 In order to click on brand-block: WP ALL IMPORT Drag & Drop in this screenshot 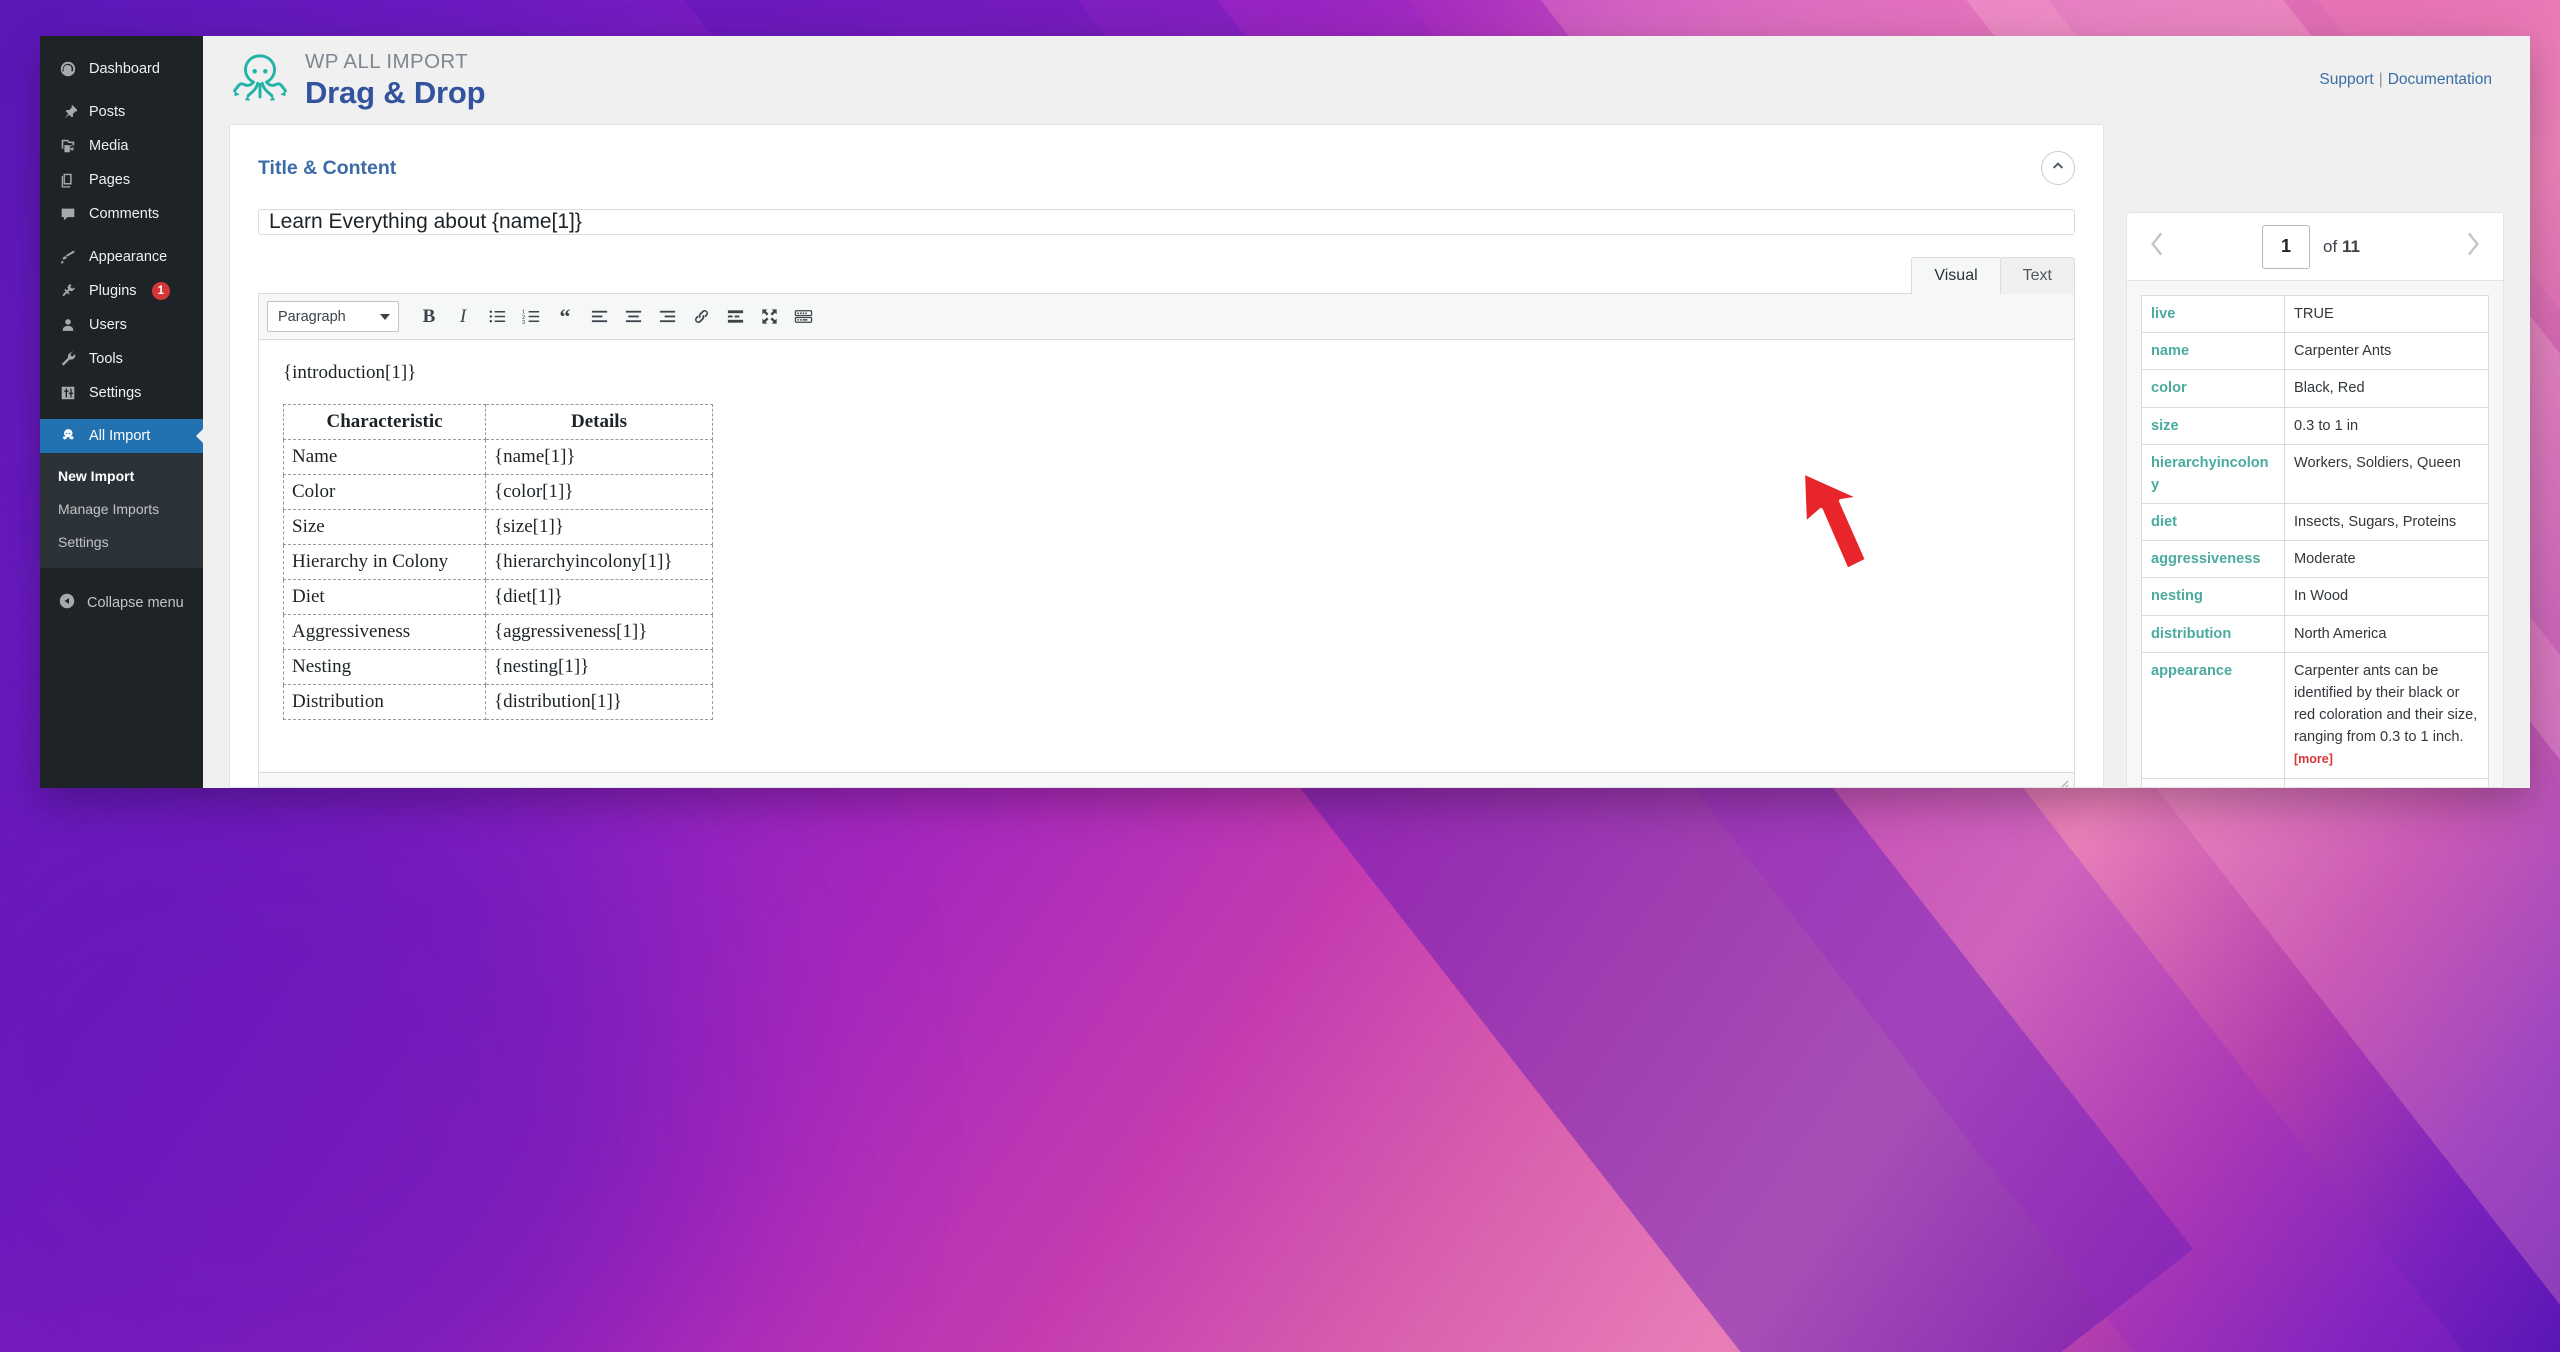, I will do `click(357, 80)`.